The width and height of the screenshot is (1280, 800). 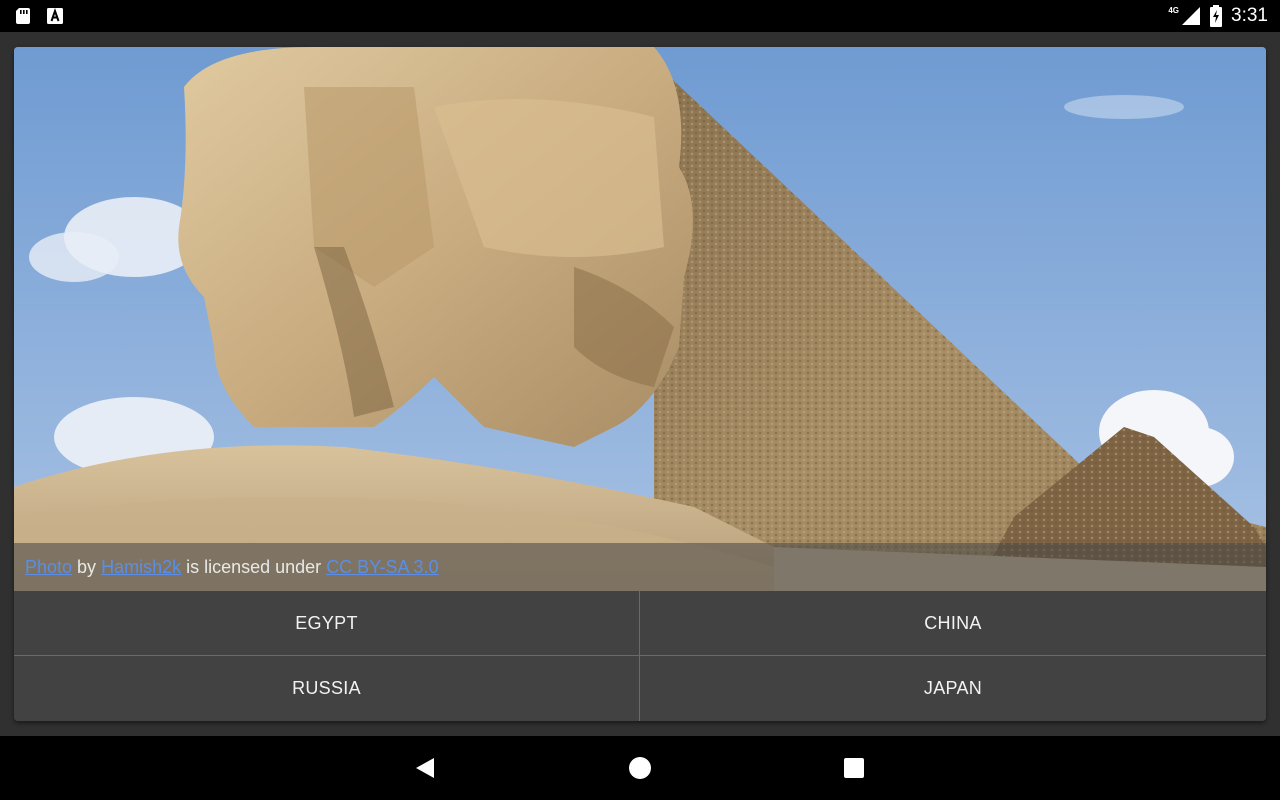 What do you see at coordinates (48, 567) in the screenshot?
I see `photo-link: Photo` at bounding box center [48, 567].